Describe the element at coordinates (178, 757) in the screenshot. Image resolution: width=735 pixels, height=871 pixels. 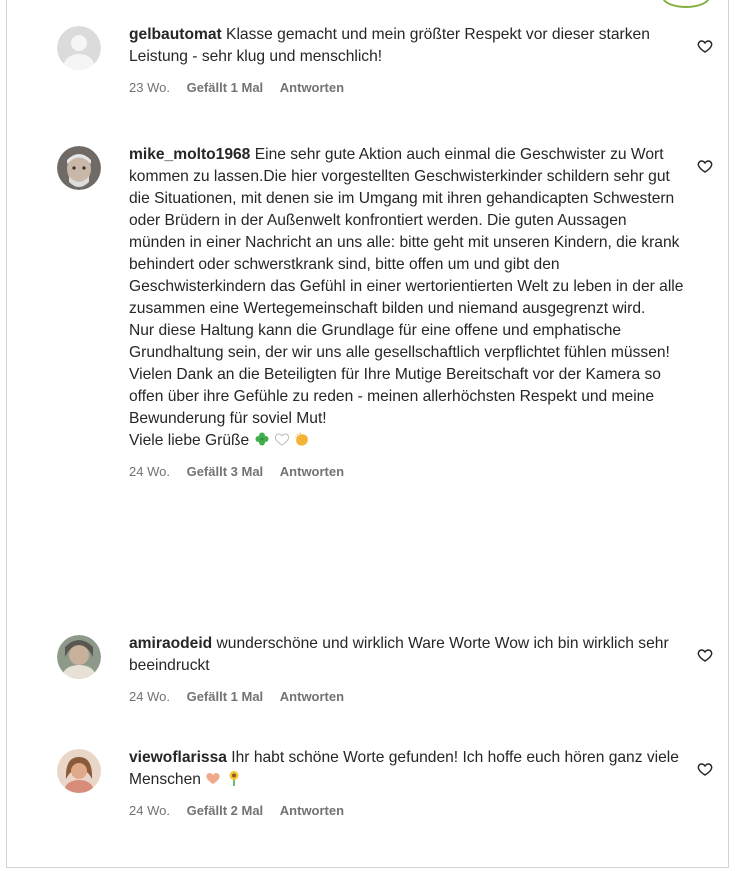
I see `comment-username: viewoflarissa` at that location.